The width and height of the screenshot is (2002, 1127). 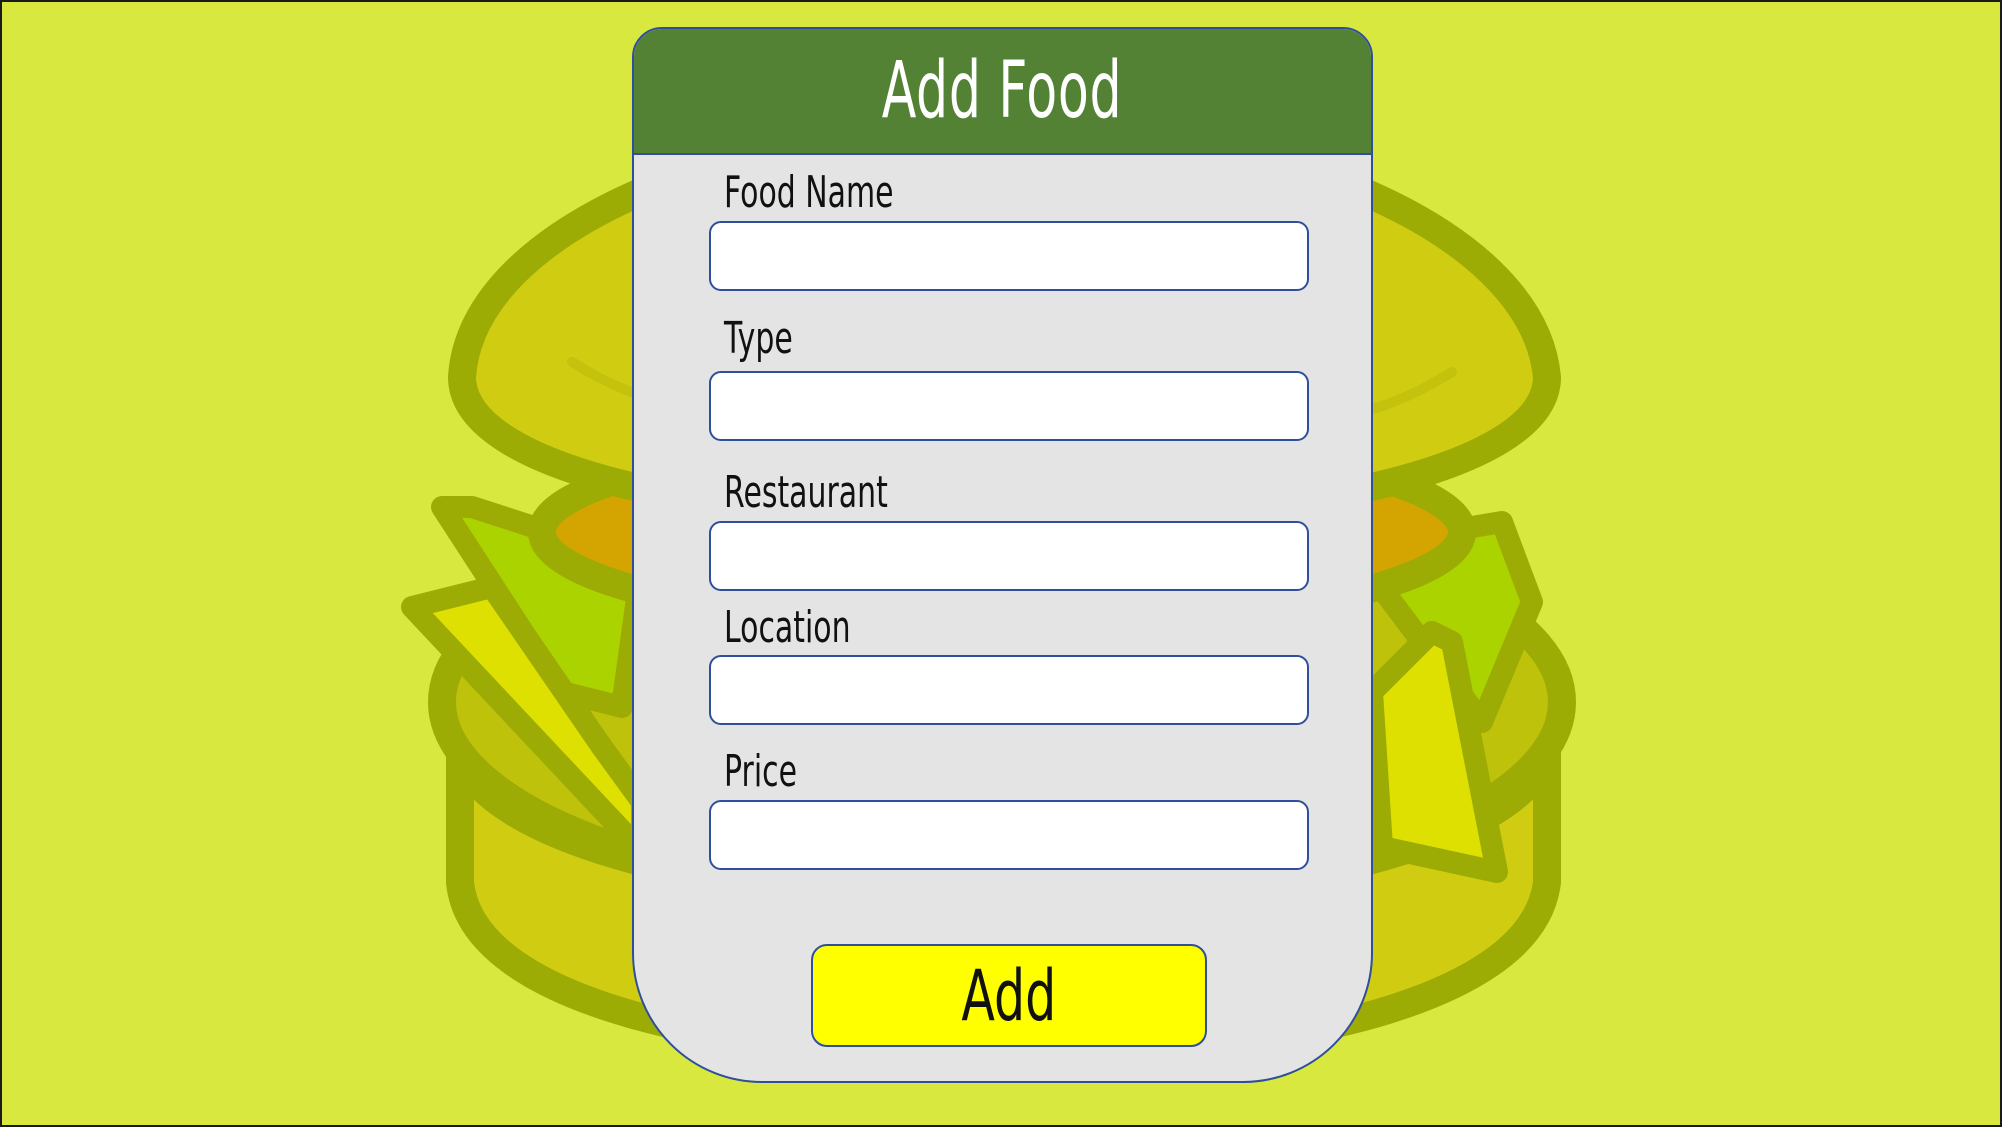 I want to click on restaurant-input, so click(x=1009, y=556).